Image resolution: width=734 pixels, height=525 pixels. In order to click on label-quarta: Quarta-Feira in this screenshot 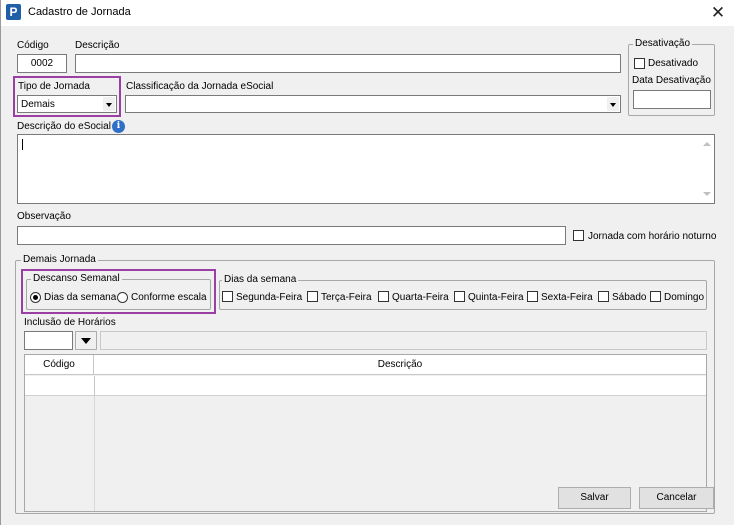, I will do `click(420, 297)`.